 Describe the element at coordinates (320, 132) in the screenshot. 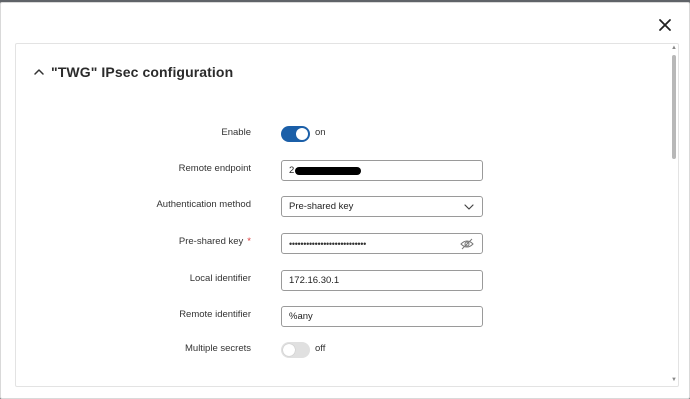

I see `enable-state-text: on` at that location.